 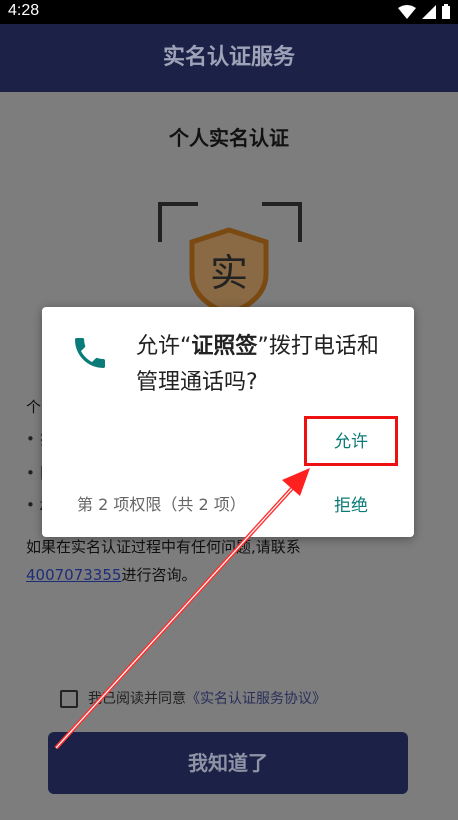 What do you see at coordinates (224, 346) in the screenshot?
I see `app-name: 证照签` at bounding box center [224, 346].